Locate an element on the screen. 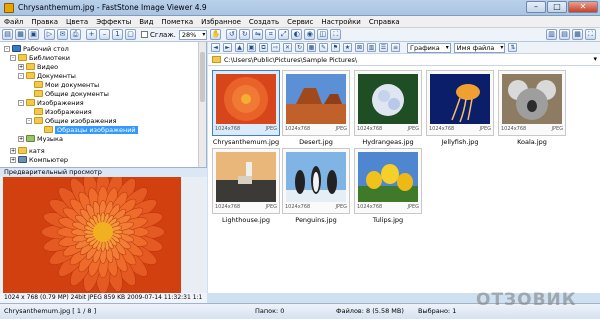  select-all-icon: ▦ is located at coordinates (311, 47).